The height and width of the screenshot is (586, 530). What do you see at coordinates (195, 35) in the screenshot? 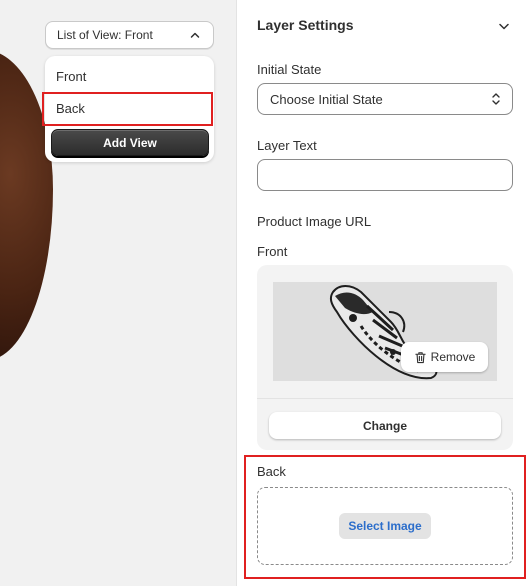
I see `chevron-up-icon` at bounding box center [195, 35].